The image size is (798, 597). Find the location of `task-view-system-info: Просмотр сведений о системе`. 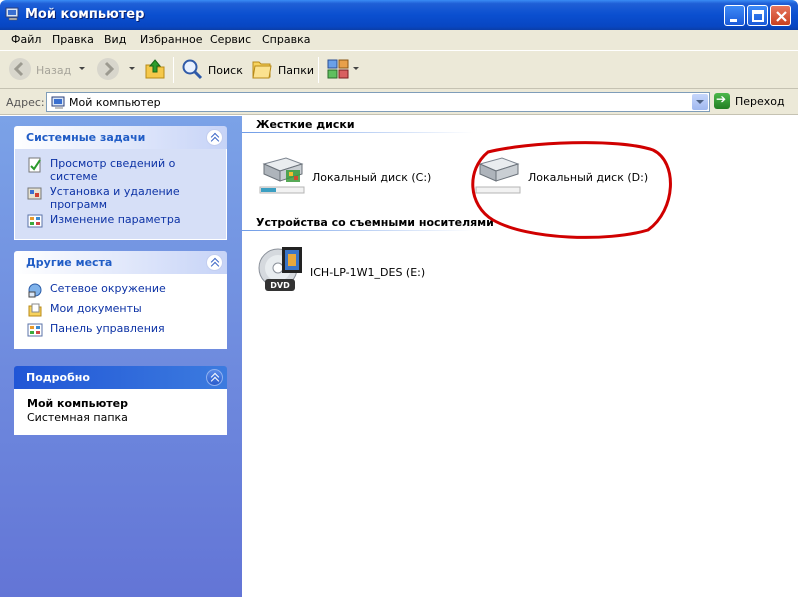

task-view-system-info: Просмотр сведений о системе is located at coordinates (126, 170).